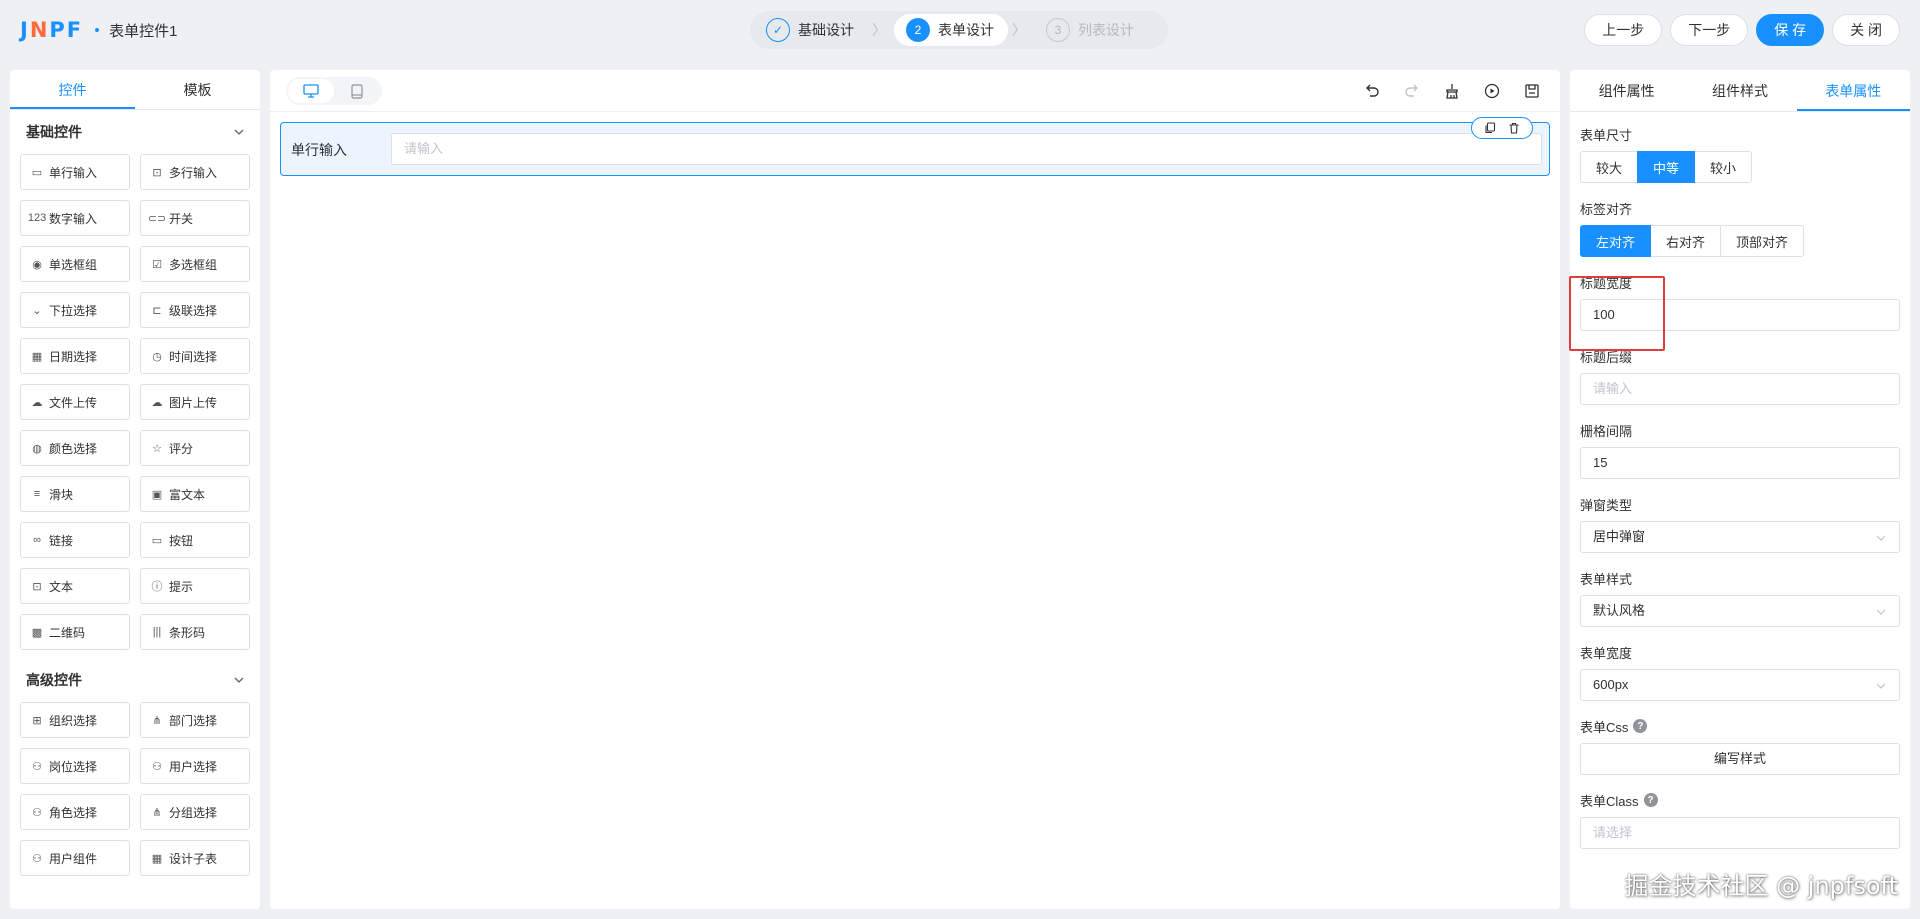  I want to click on component-item-dropdown: ⌄ 下拉选择, so click(75, 310).